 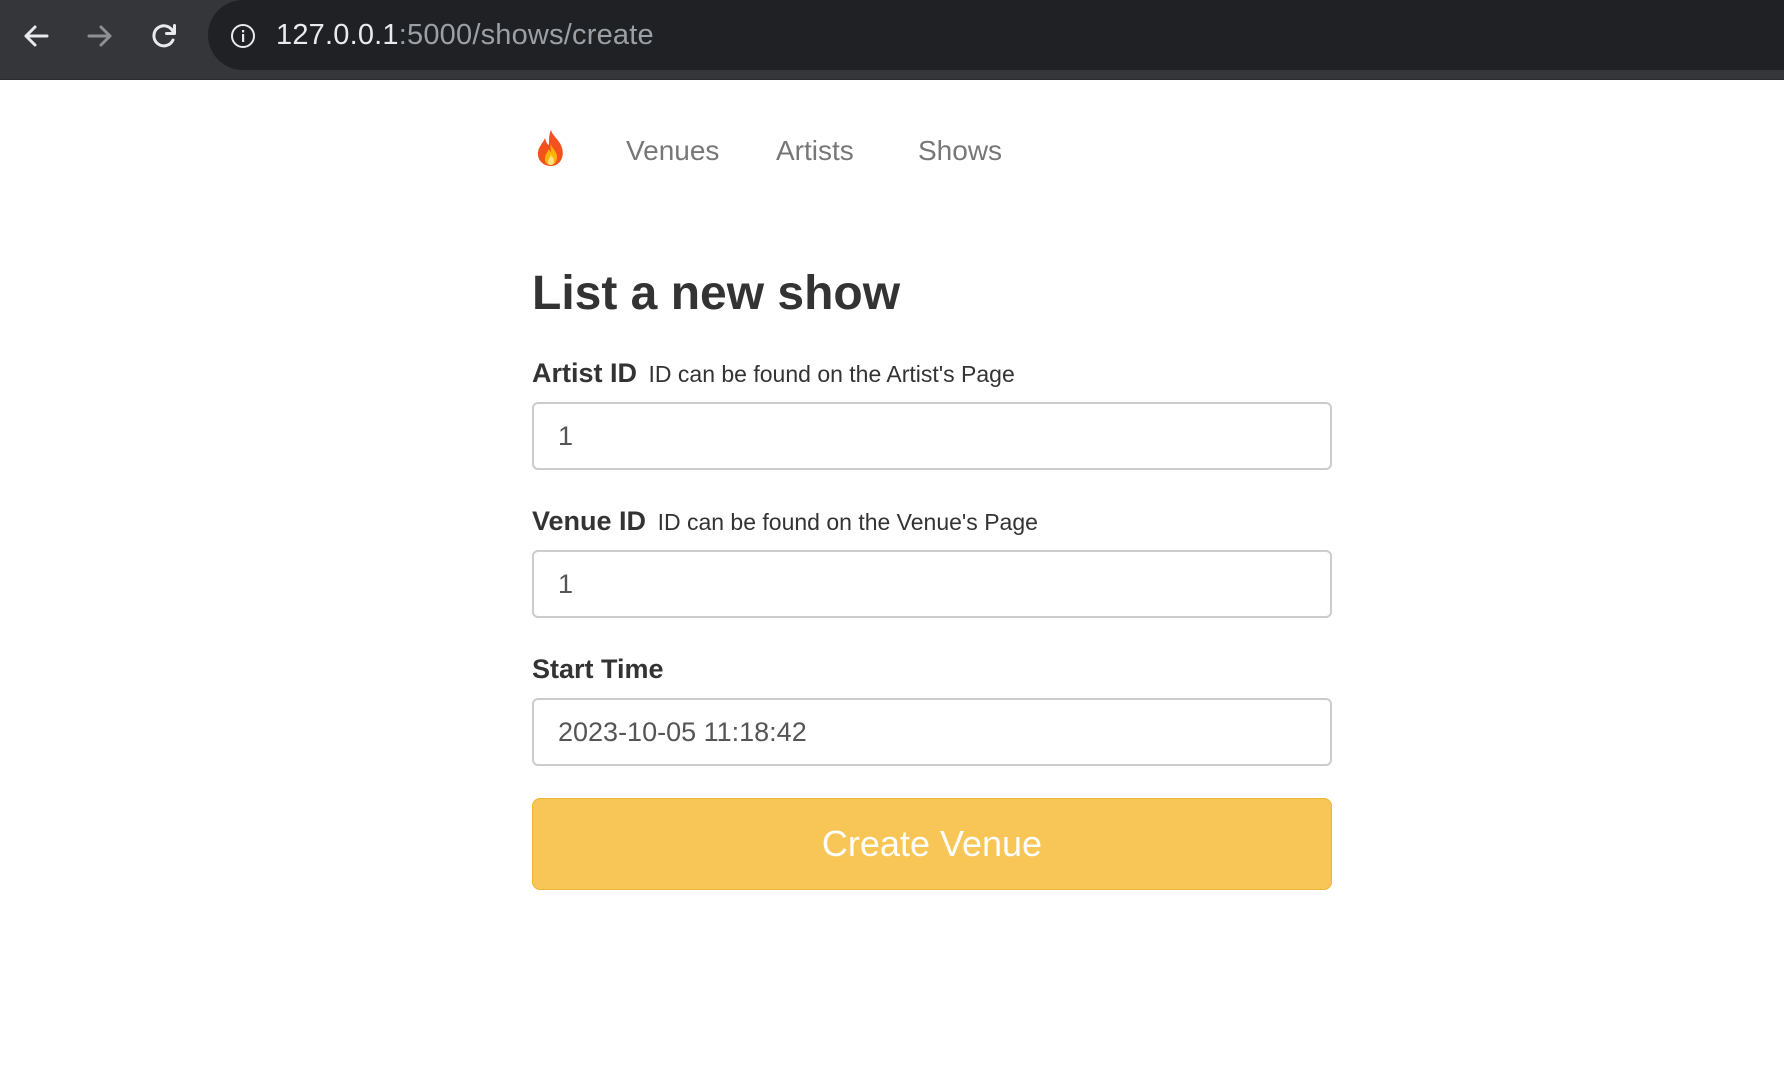 I want to click on brand-link, so click(x=551, y=148).